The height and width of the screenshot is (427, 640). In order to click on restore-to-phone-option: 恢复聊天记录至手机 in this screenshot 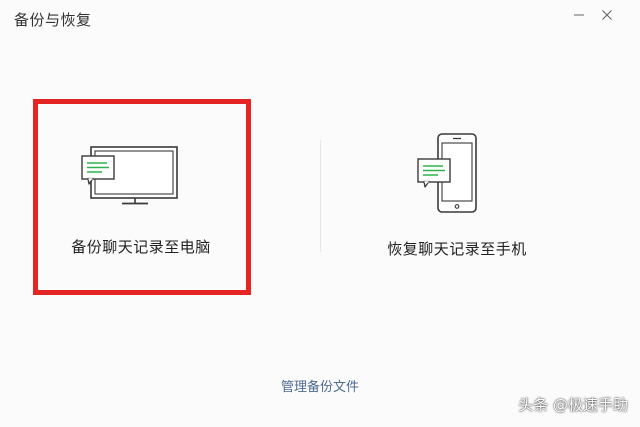, I will do `click(457, 196)`.